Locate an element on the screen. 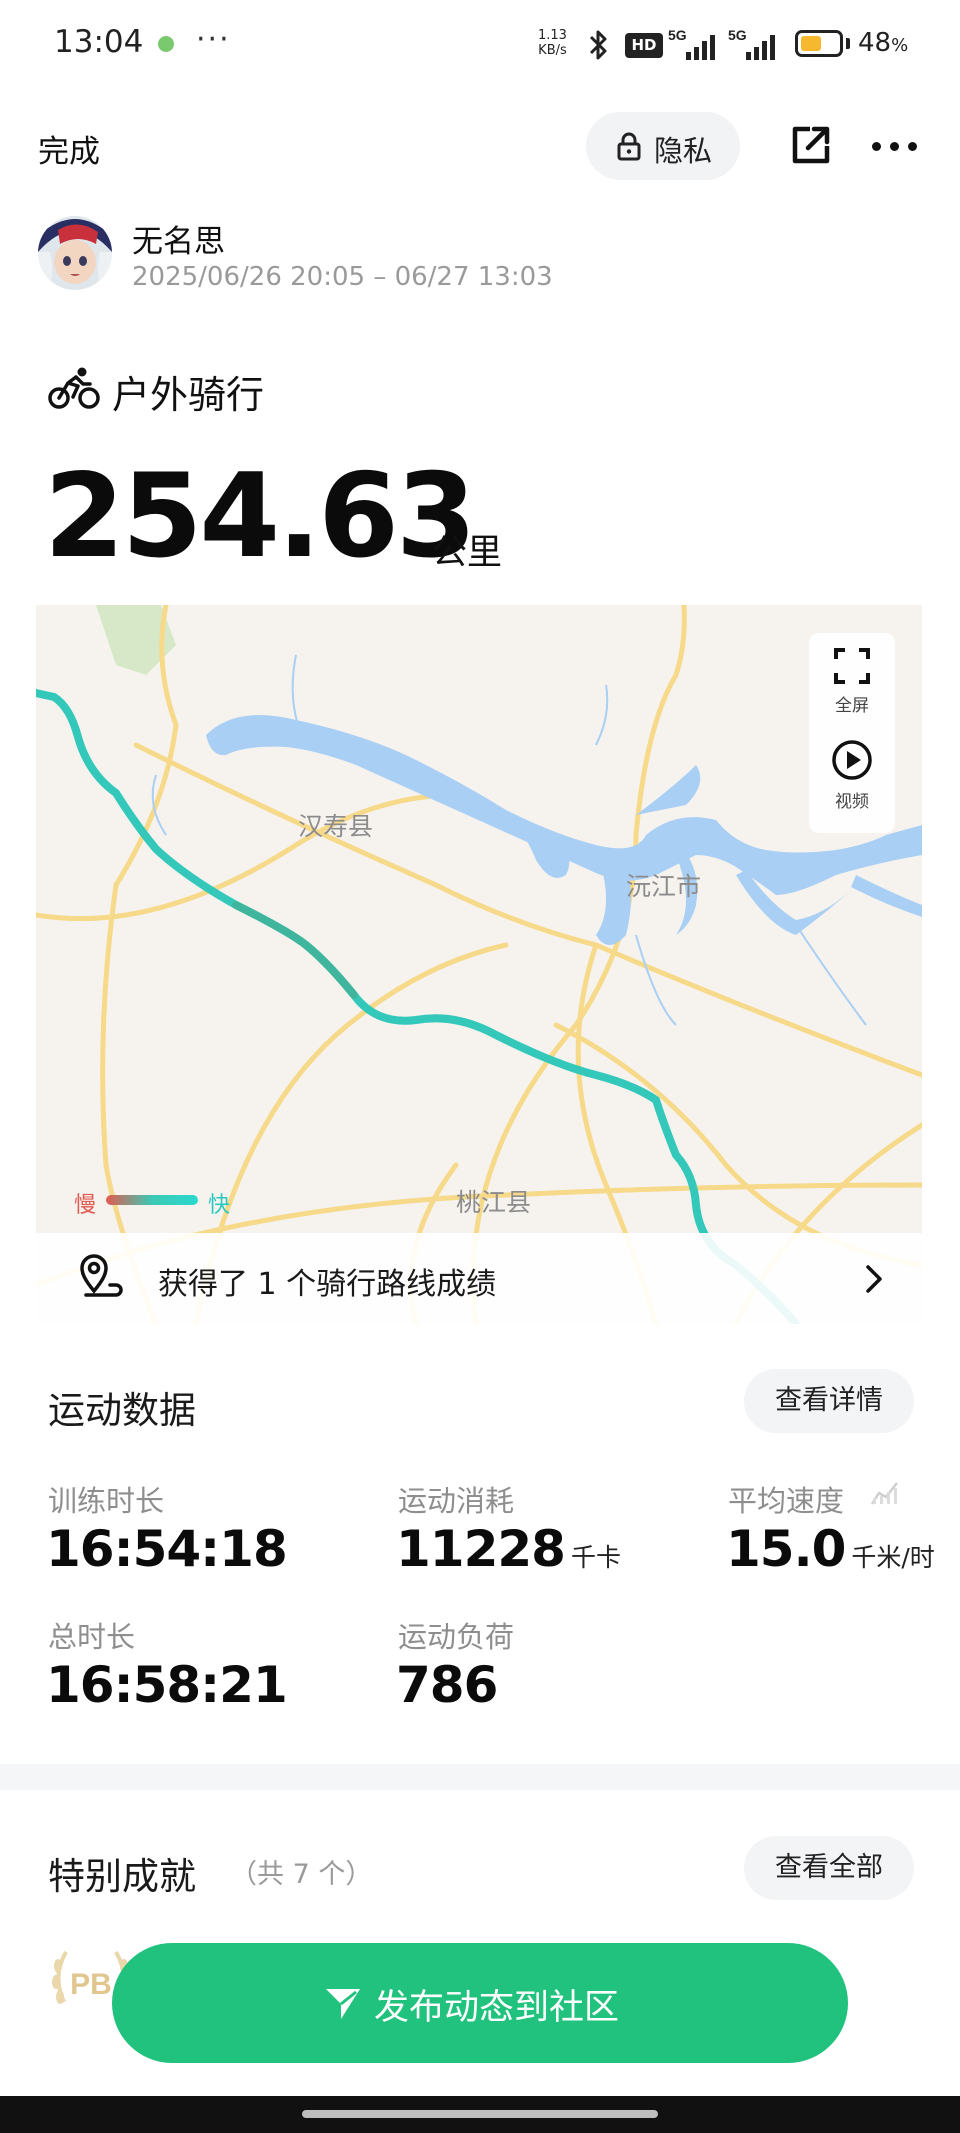 The image size is (960, 2133). publish-label: 发布动态到社区 is located at coordinates (497, 2008).